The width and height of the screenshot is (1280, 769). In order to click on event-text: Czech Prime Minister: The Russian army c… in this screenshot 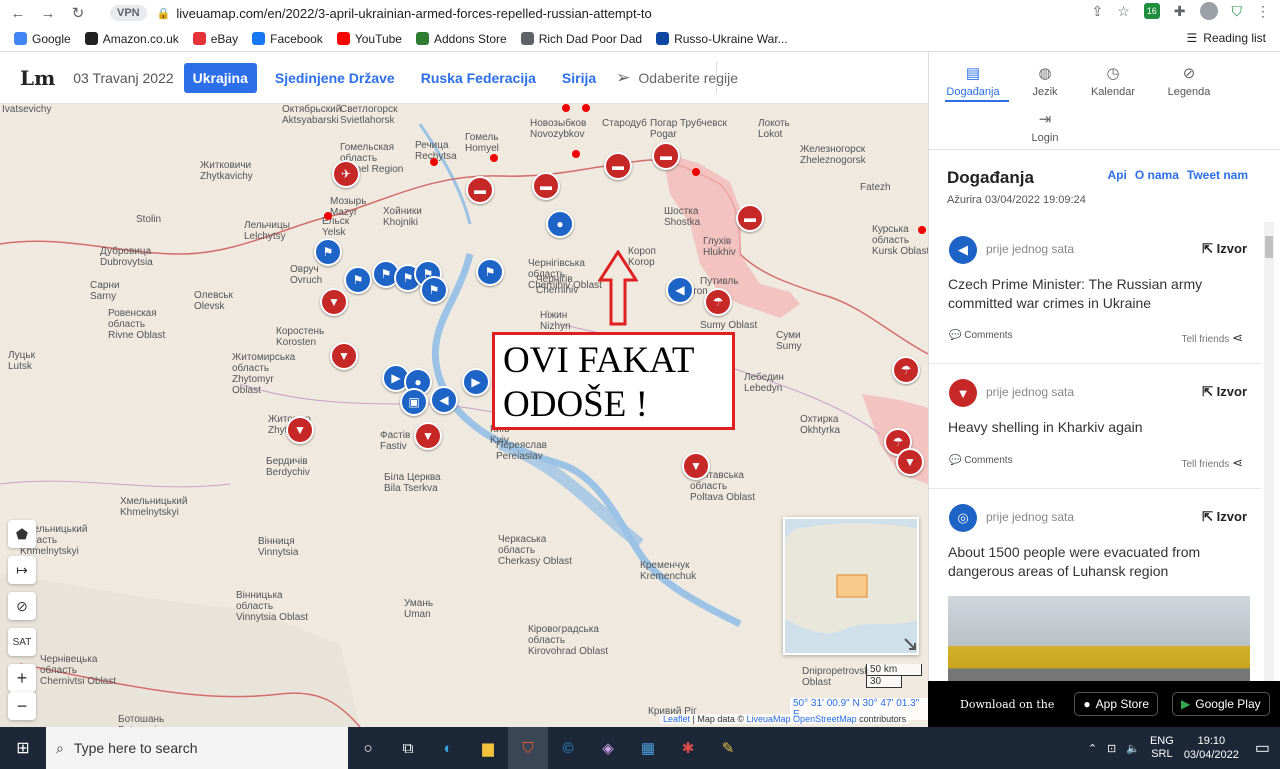, I will do `click(1093, 294)`.